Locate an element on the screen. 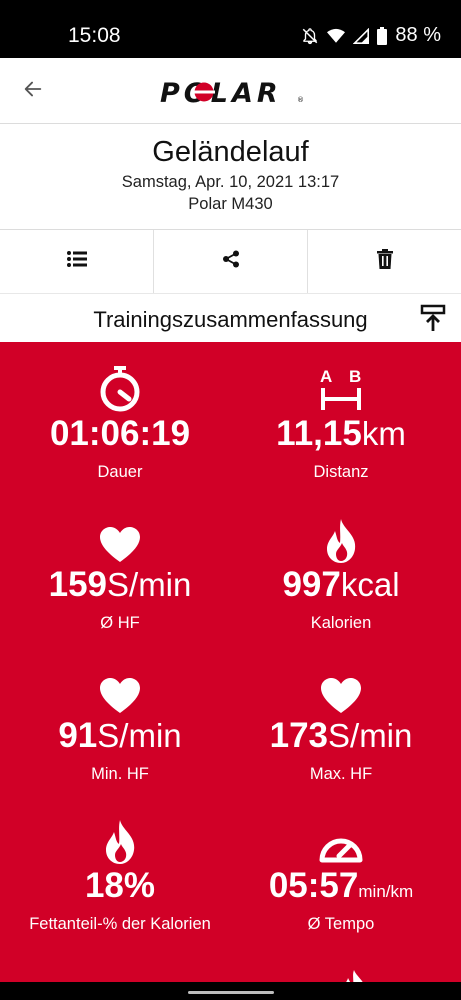  stat-label: Distanz is located at coordinates (341, 472).